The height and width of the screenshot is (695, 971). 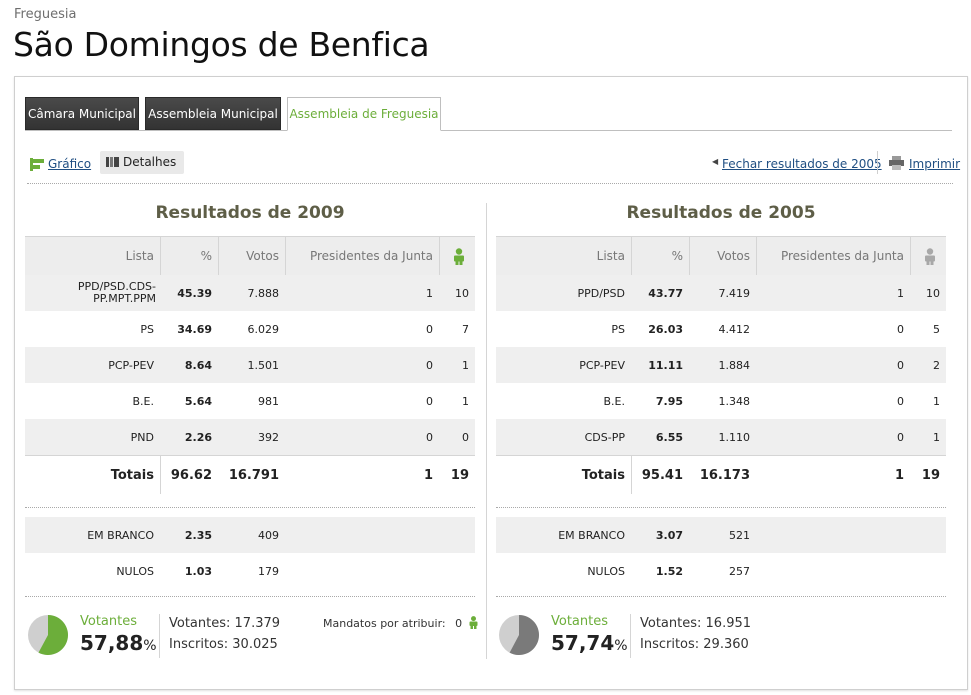 I want to click on mandatos-label: Mandatos por atribuir:, so click(x=384, y=623).